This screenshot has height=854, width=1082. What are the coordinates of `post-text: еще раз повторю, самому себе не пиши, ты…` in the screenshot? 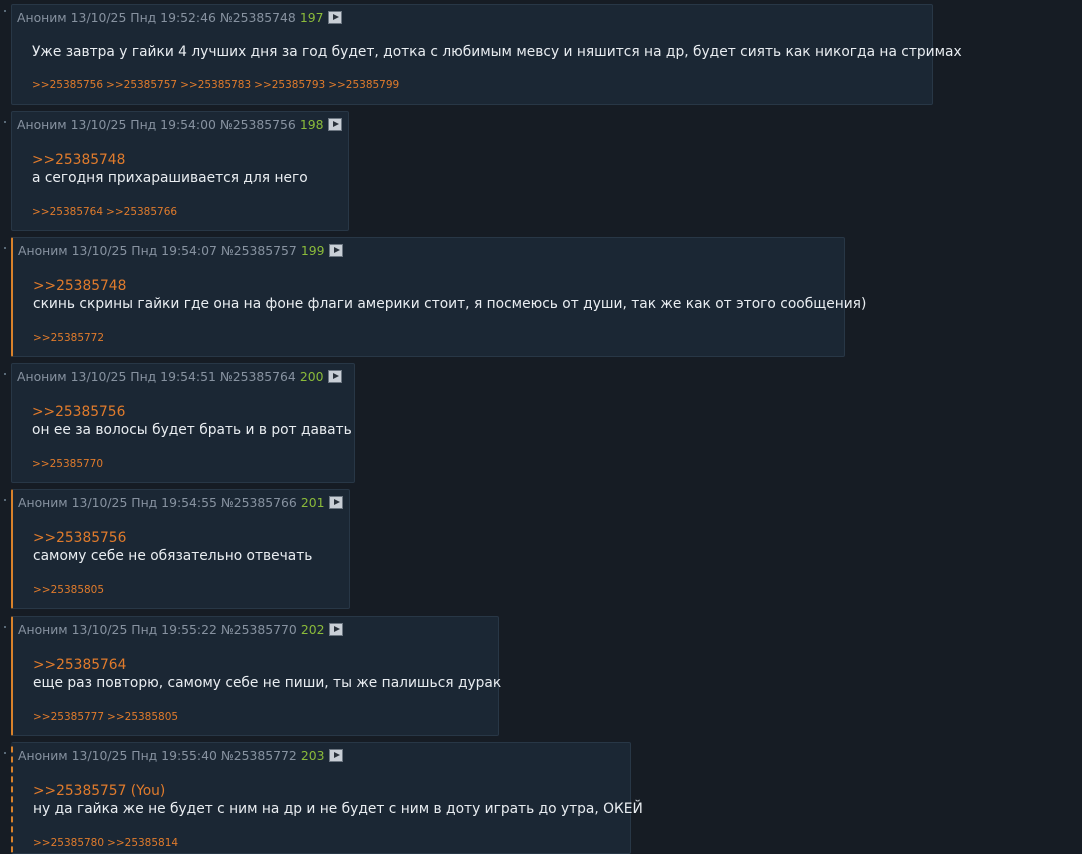 It's located at (267, 683).